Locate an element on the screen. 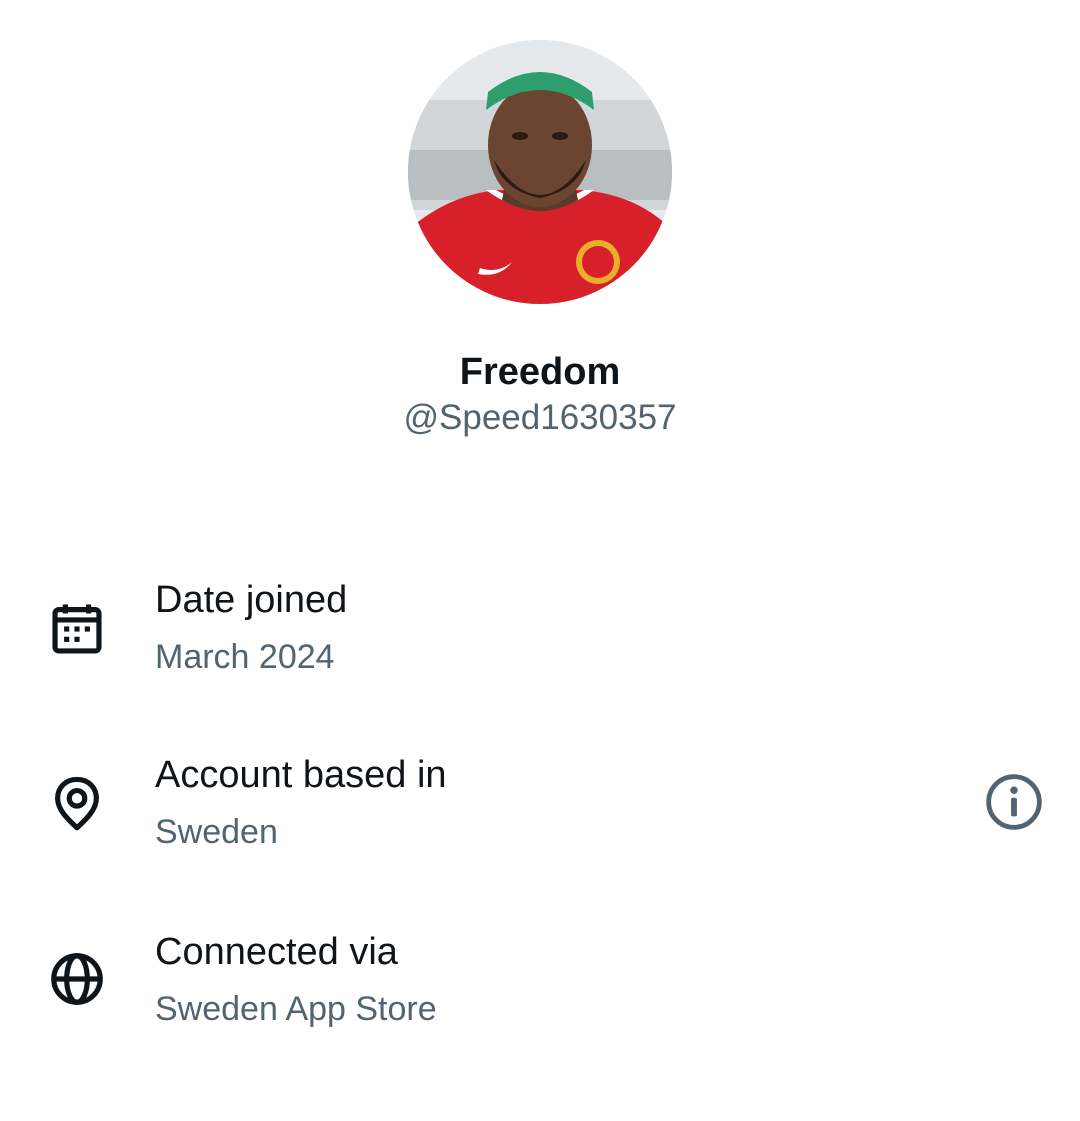 The height and width of the screenshot is (1121, 1080). info-icon is located at coordinates (1014, 802).